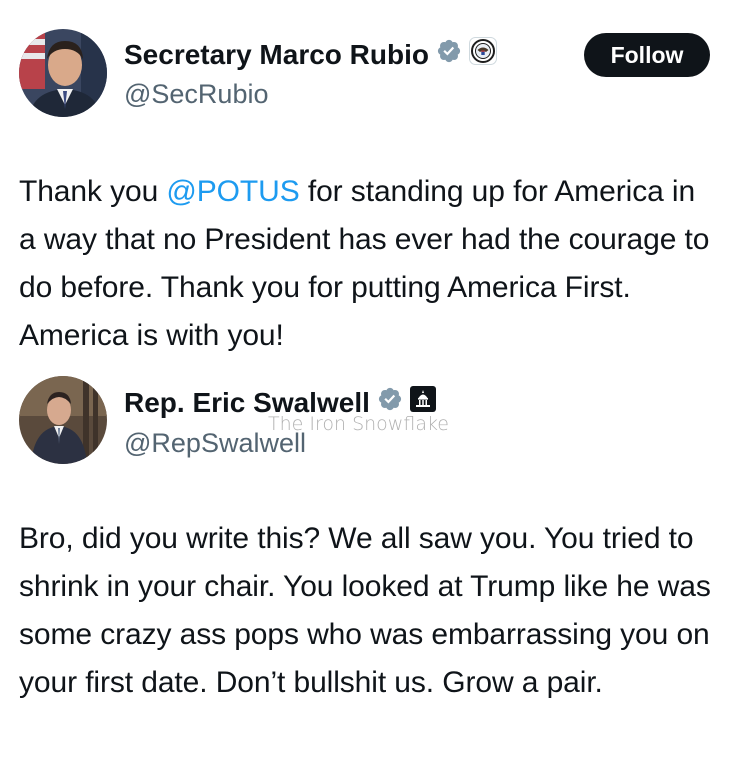 This screenshot has height=766, width=744. Describe the element at coordinates (63, 420) in the screenshot. I see `quoted-author-avatar` at that location.